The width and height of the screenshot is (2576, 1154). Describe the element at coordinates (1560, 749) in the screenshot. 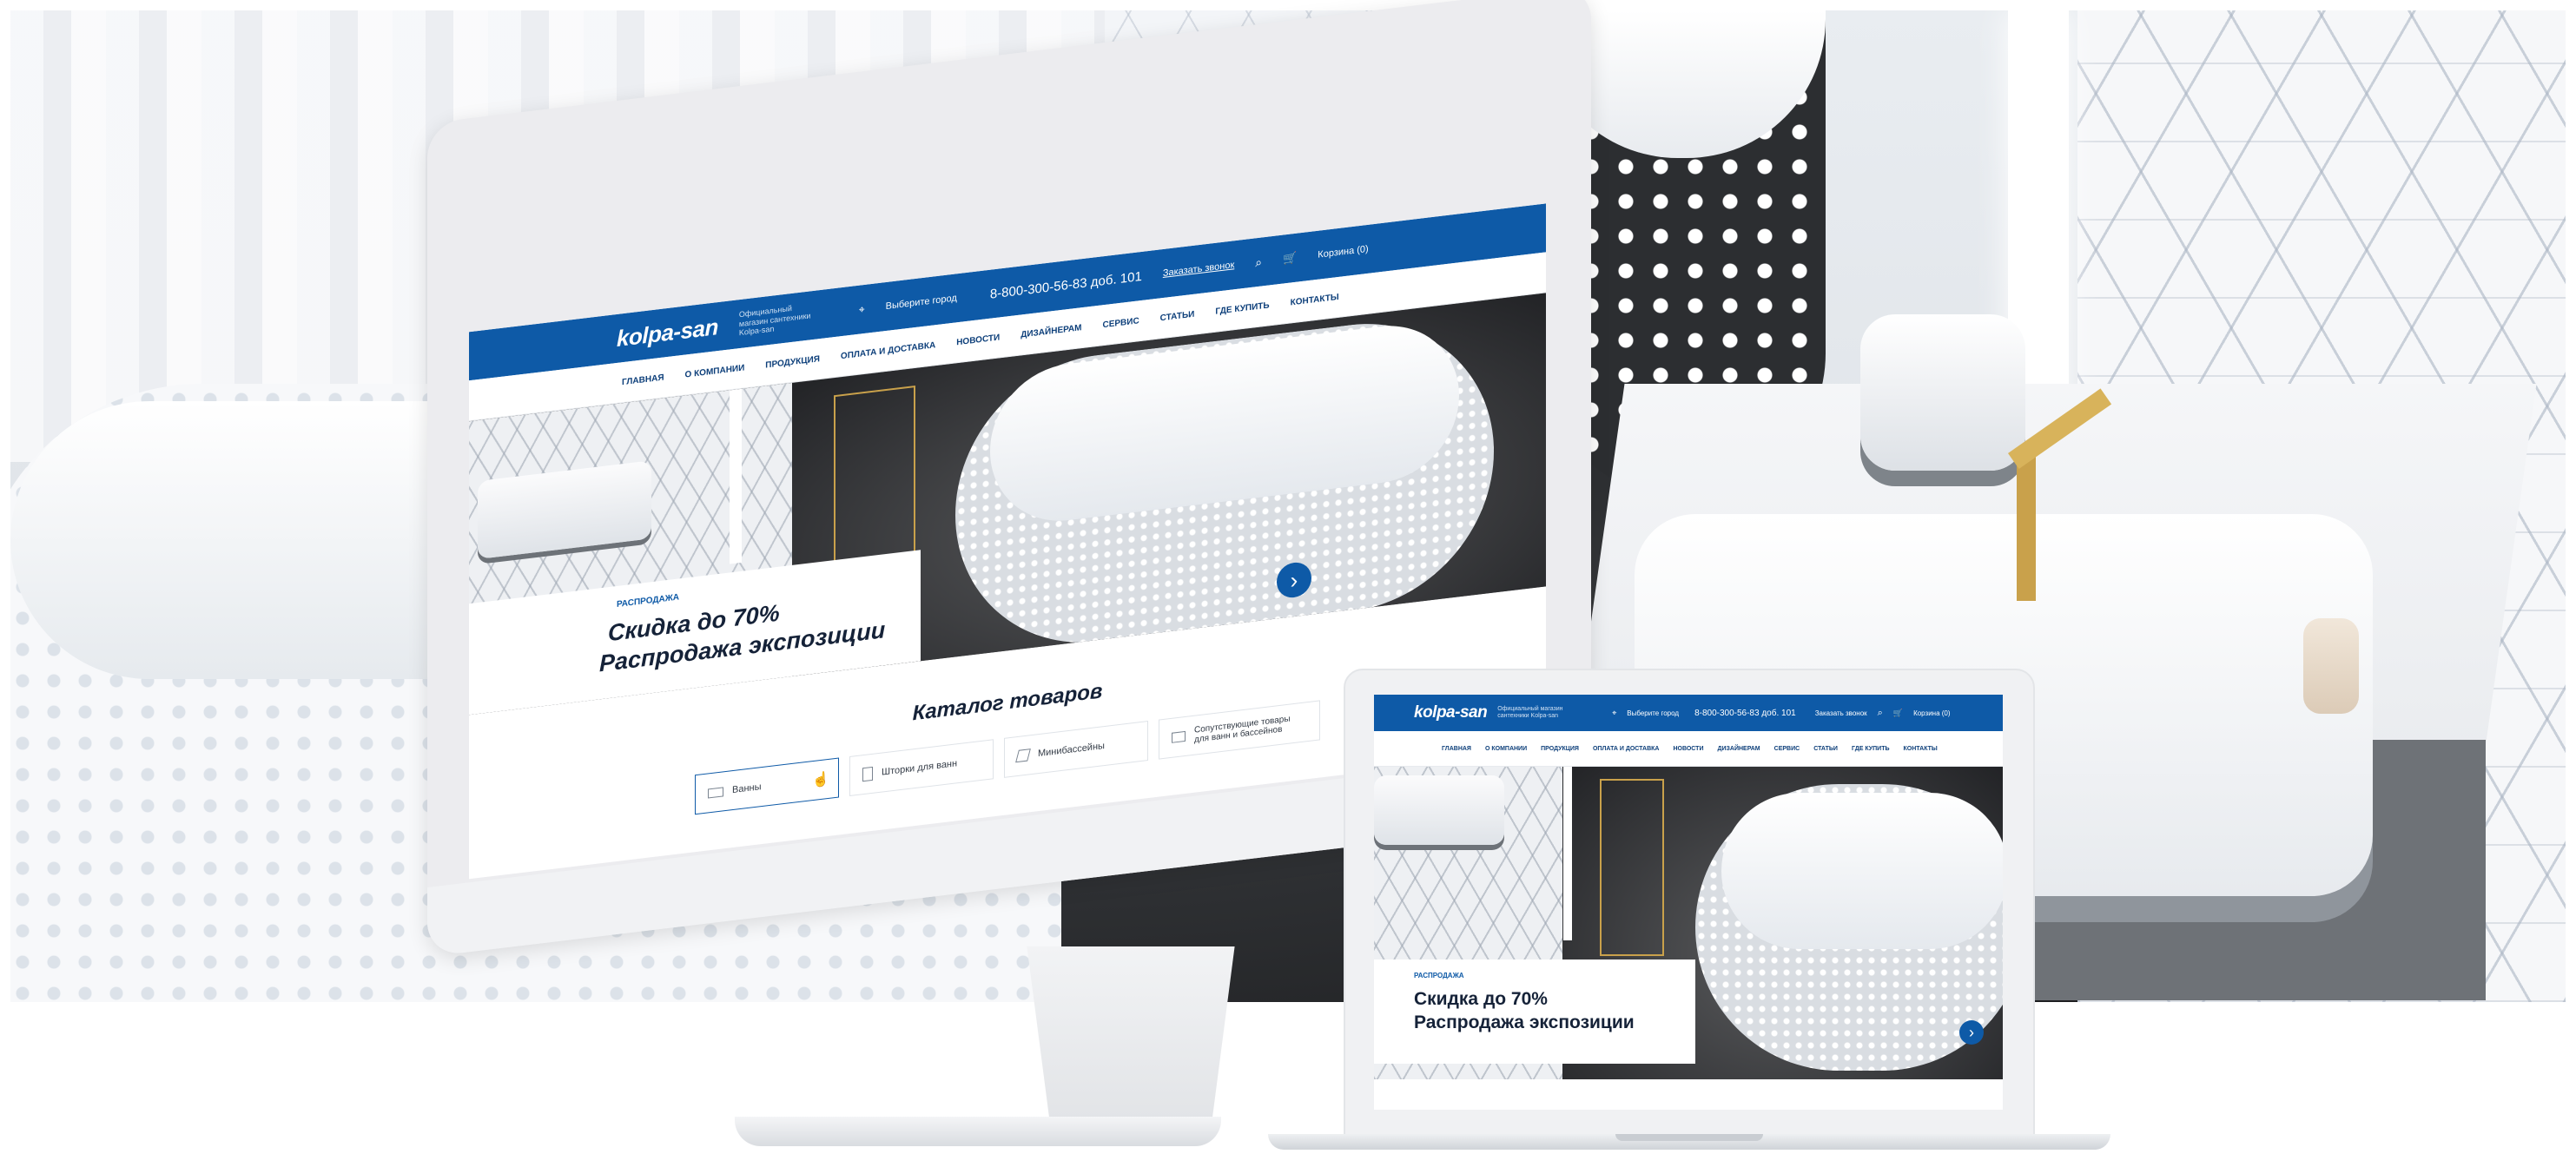

I see `menu-item-products: ПРОДУКЦИЯ` at that location.